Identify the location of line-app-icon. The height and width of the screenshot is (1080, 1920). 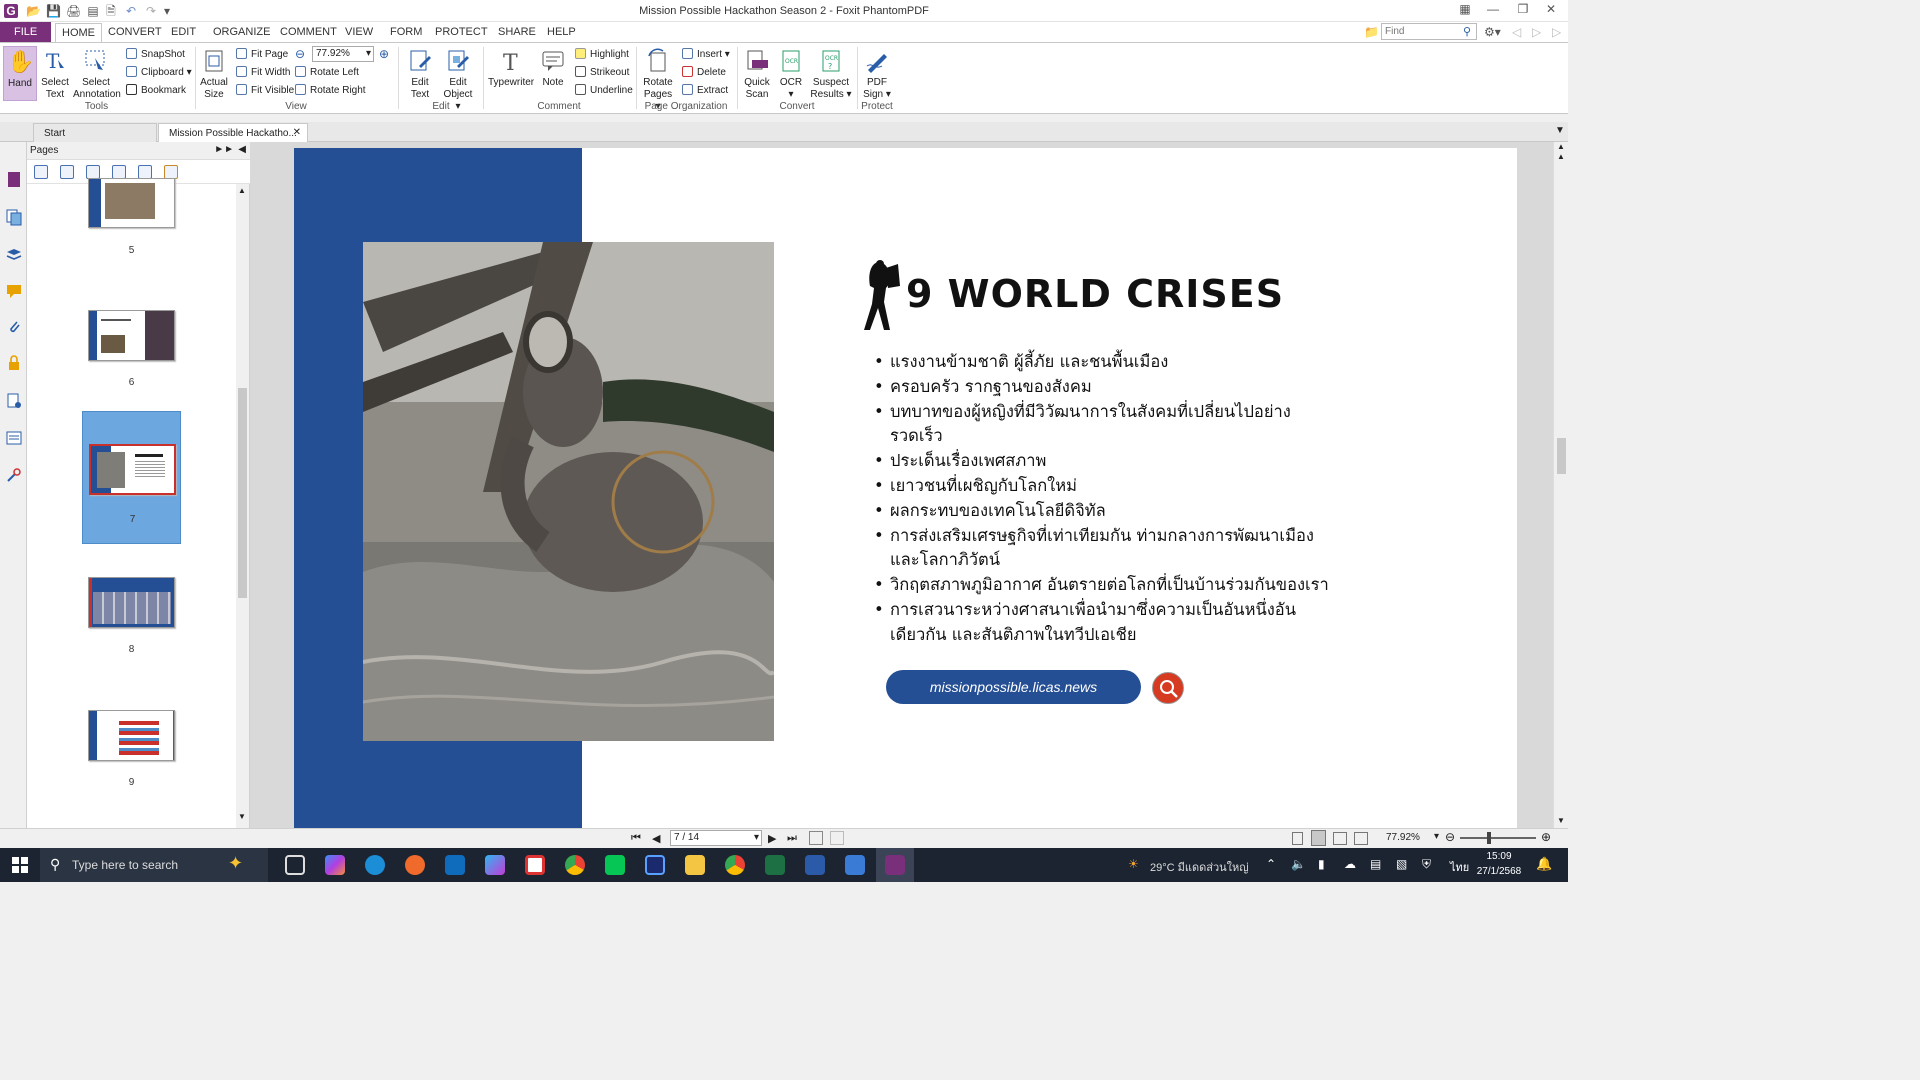
(615, 865).